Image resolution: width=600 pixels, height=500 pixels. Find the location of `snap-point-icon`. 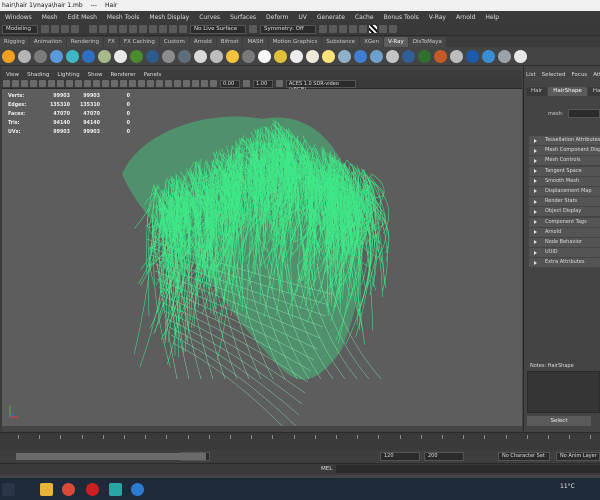

snap-point-icon is located at coordinates (153, 29).